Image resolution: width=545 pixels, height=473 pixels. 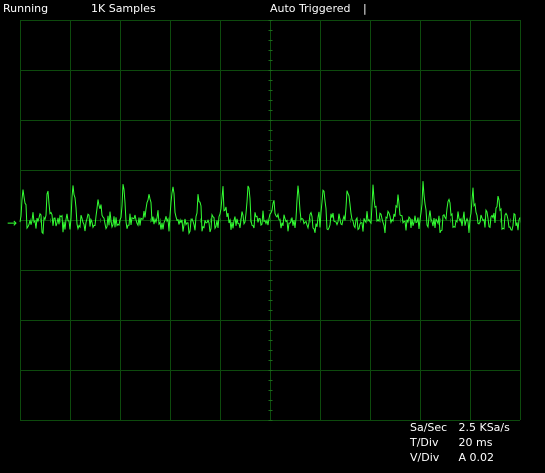 I want to click on time-per-division-value: 20 ms, so click(x=475, y=442).